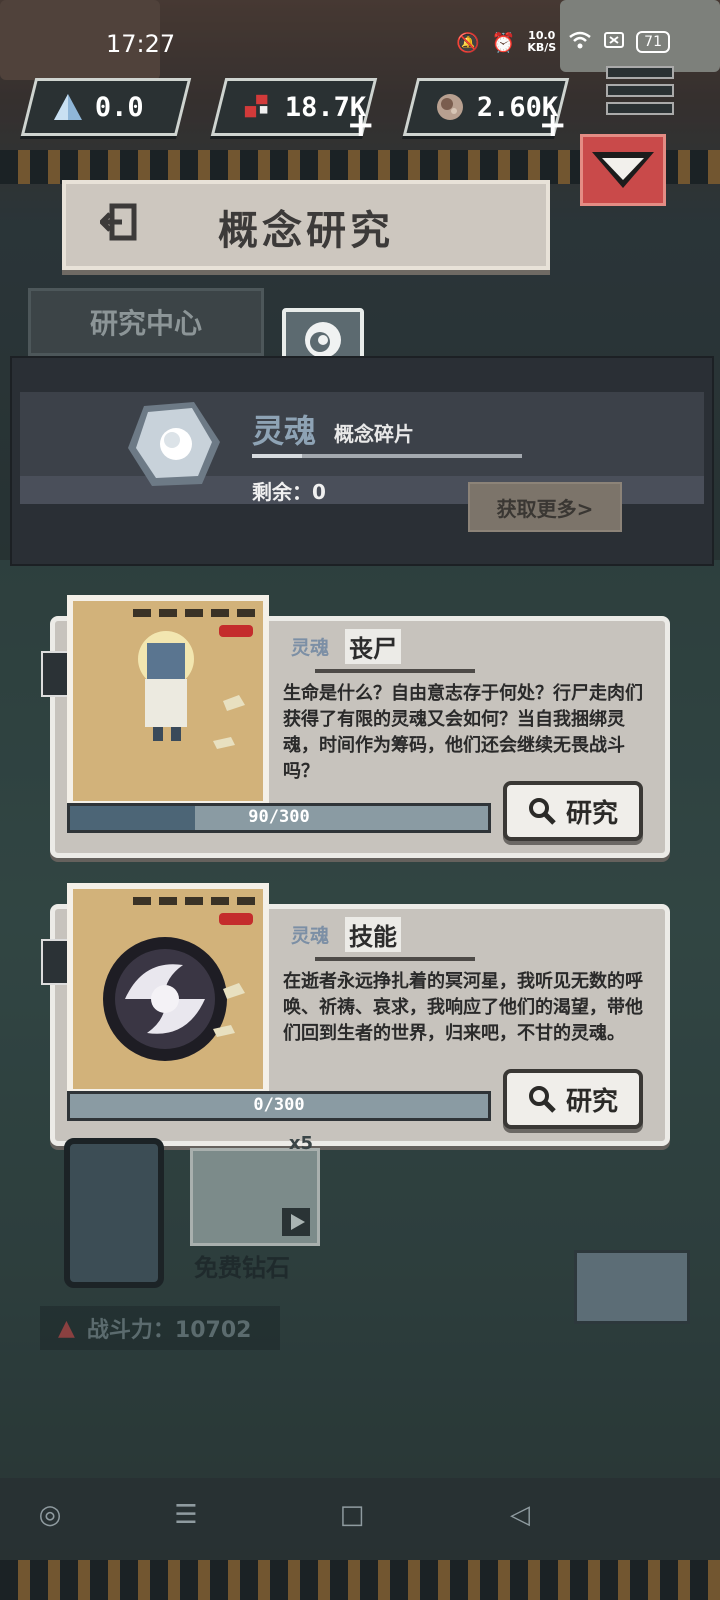  Describe the element at coordinates (552, 125) in the screenshot. I see `add-ore-button: +` at that location.